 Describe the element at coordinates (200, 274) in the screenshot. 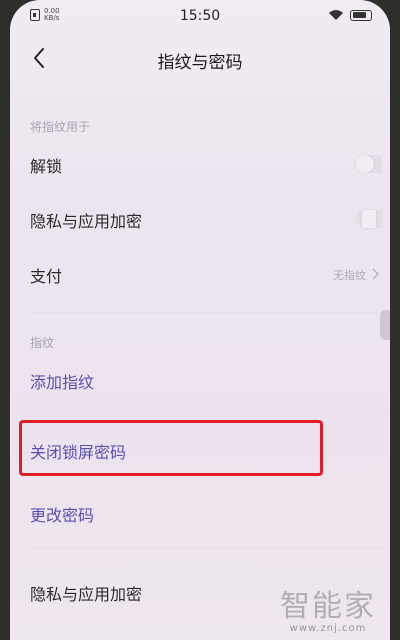

I see `row-payment: 支付 无指纹` at that location.